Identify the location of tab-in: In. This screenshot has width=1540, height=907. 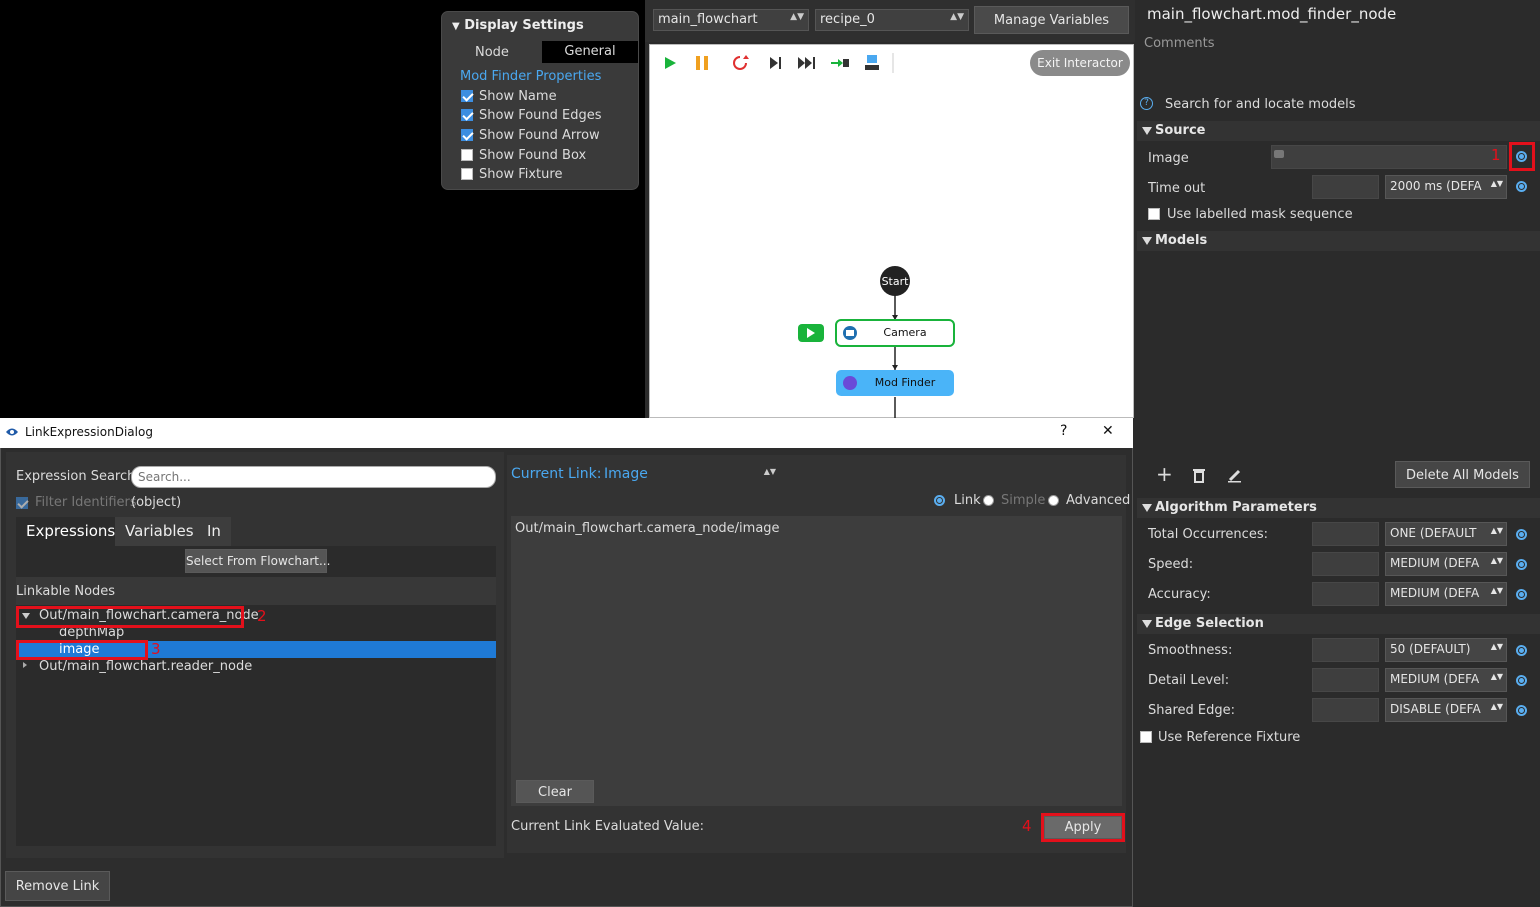
(214, 531).